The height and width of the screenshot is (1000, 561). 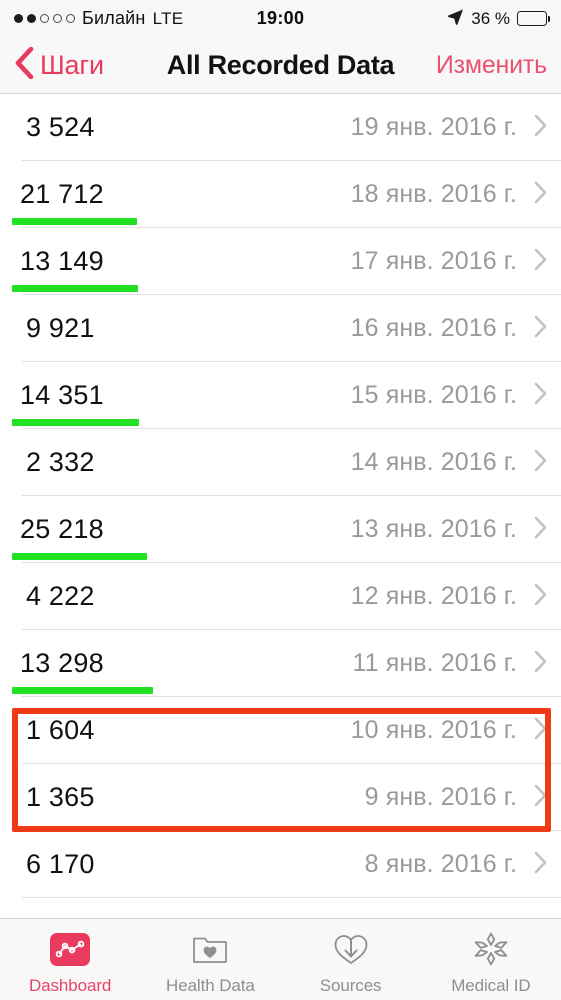 What do you see at coordinates (62, 261) in the screenshot?
I see `row-value: 13 149` at bounding box center [62, 261].